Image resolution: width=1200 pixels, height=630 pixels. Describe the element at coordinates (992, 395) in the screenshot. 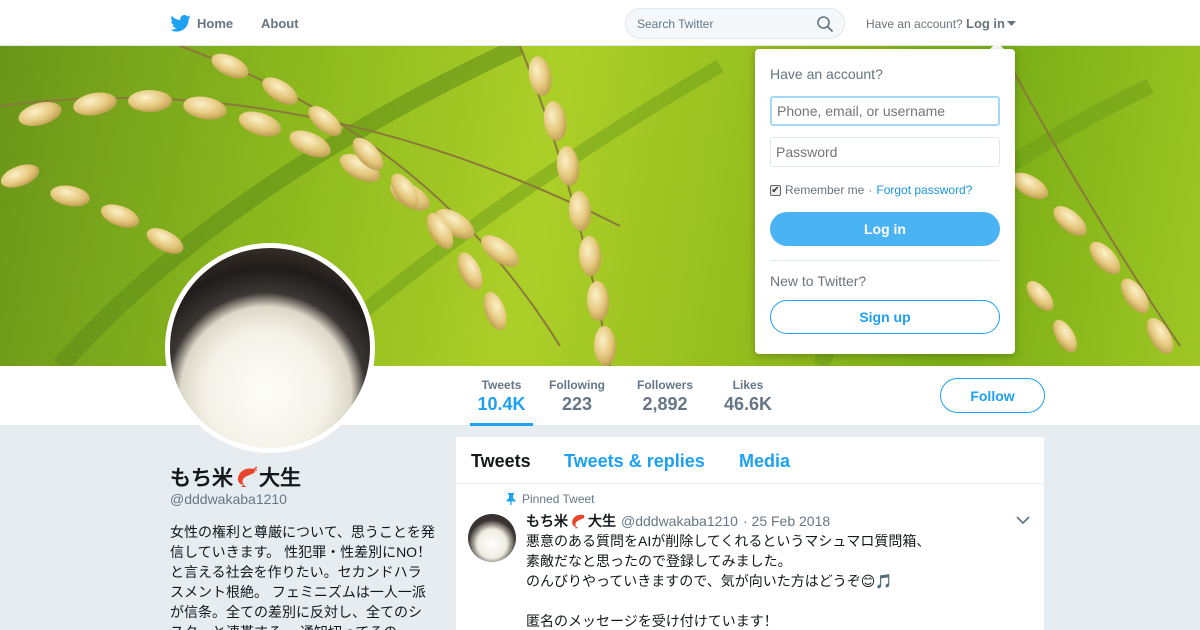

I see `follow-button: Follow` at that location.